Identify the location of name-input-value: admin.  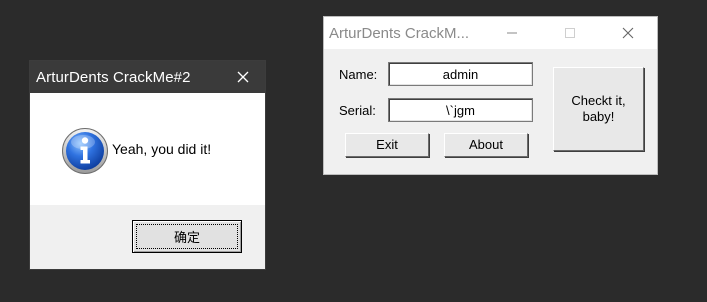
(460, 74).